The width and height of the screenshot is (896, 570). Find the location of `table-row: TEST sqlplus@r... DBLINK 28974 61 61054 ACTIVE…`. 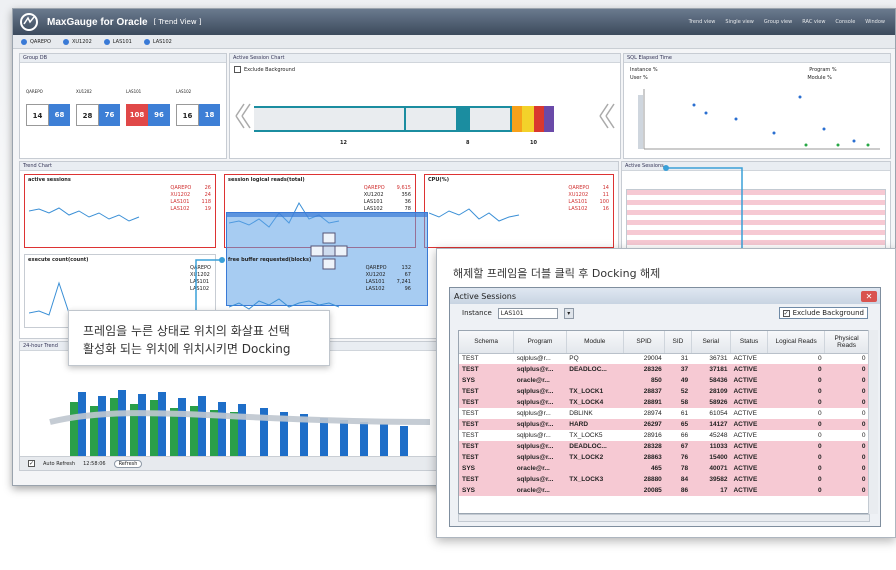

table-row: TEST sqlplus@r... DBLINK 28974 61 61054 ACTIVE… is located at coordinates (664, 413).